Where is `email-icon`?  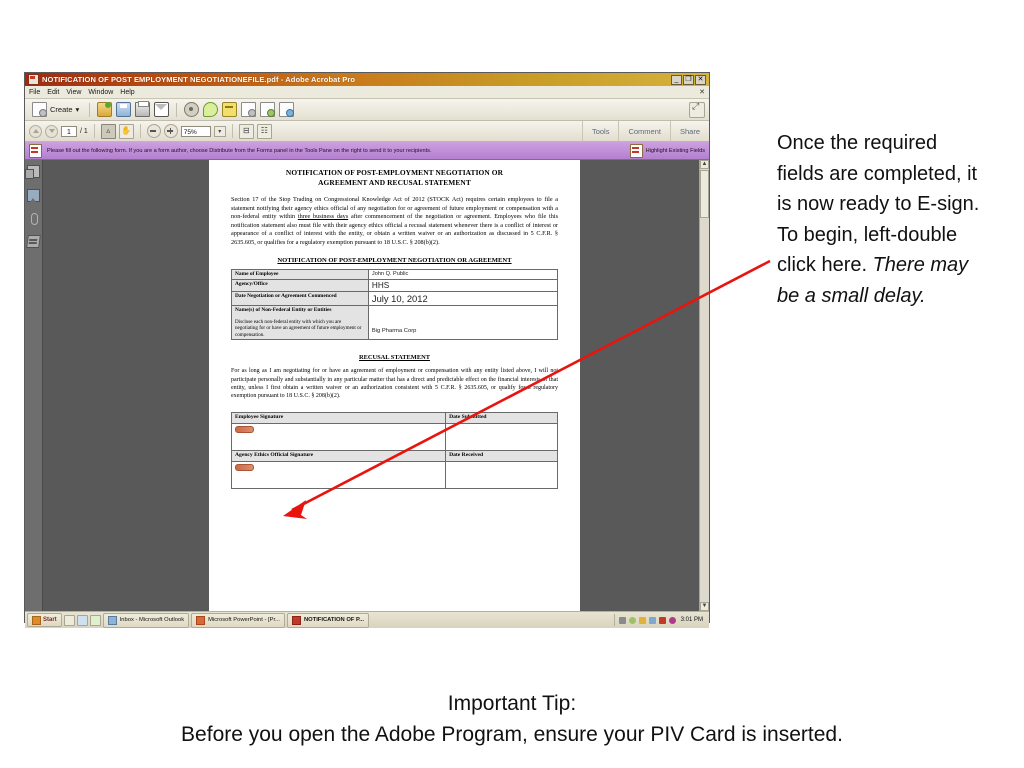 email-icon is located at coordinates (162, 109).